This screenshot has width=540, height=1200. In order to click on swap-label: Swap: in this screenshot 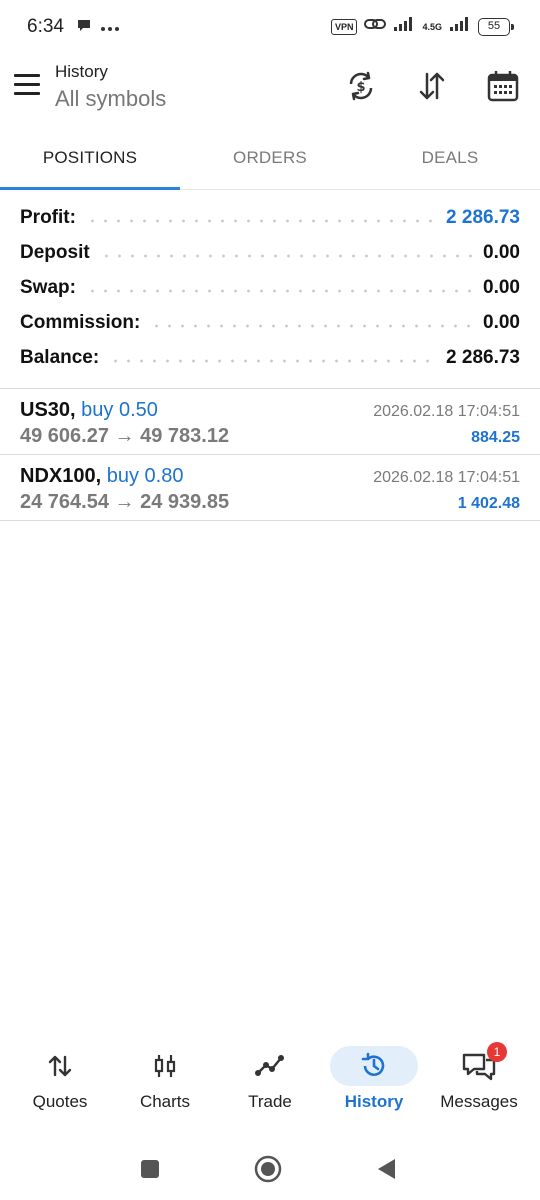, I will do `click(48, 287)`.